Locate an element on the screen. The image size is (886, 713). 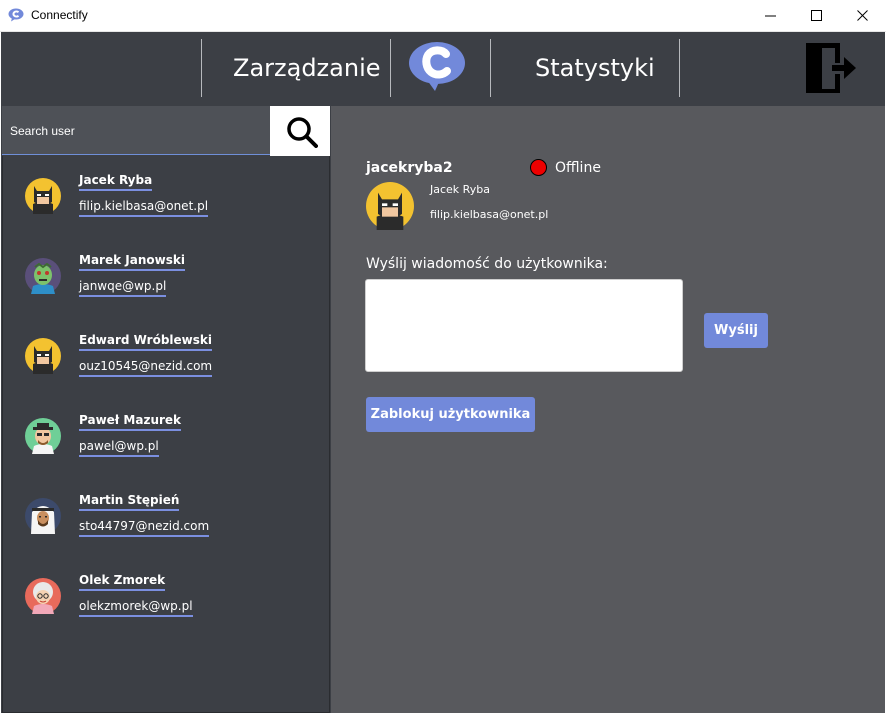
search-button is located at coordinates (300, 131).